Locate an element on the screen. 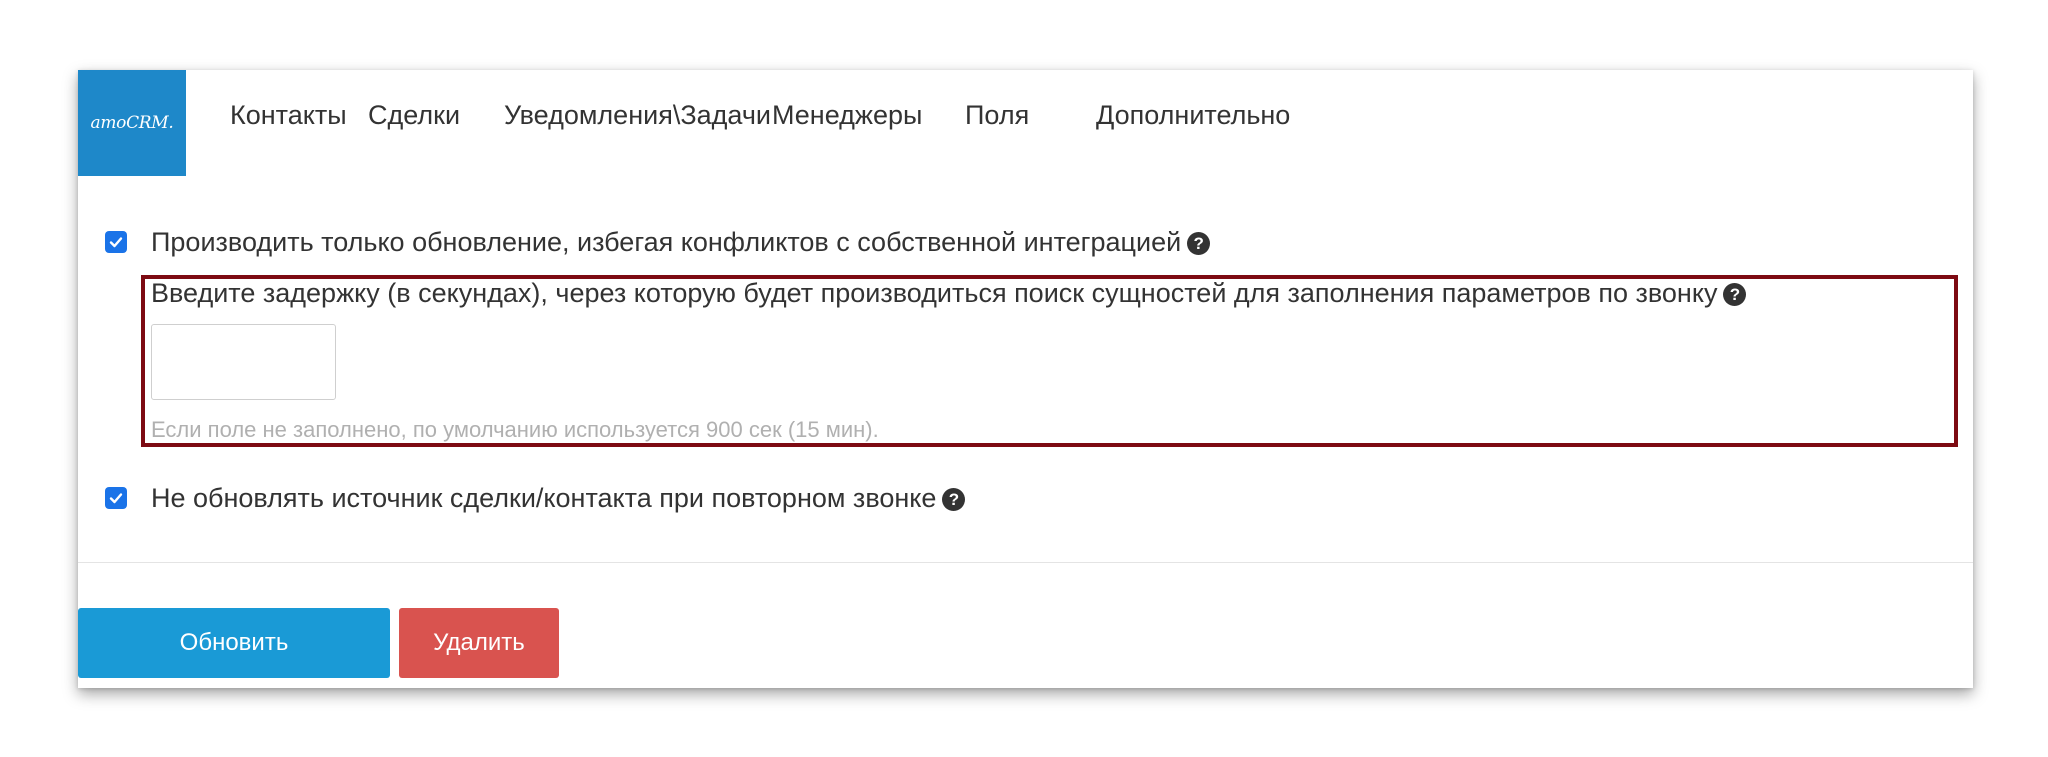 The image size is (2048, 757). tab-contacts: Контакты is located at coordinates (288, 115).